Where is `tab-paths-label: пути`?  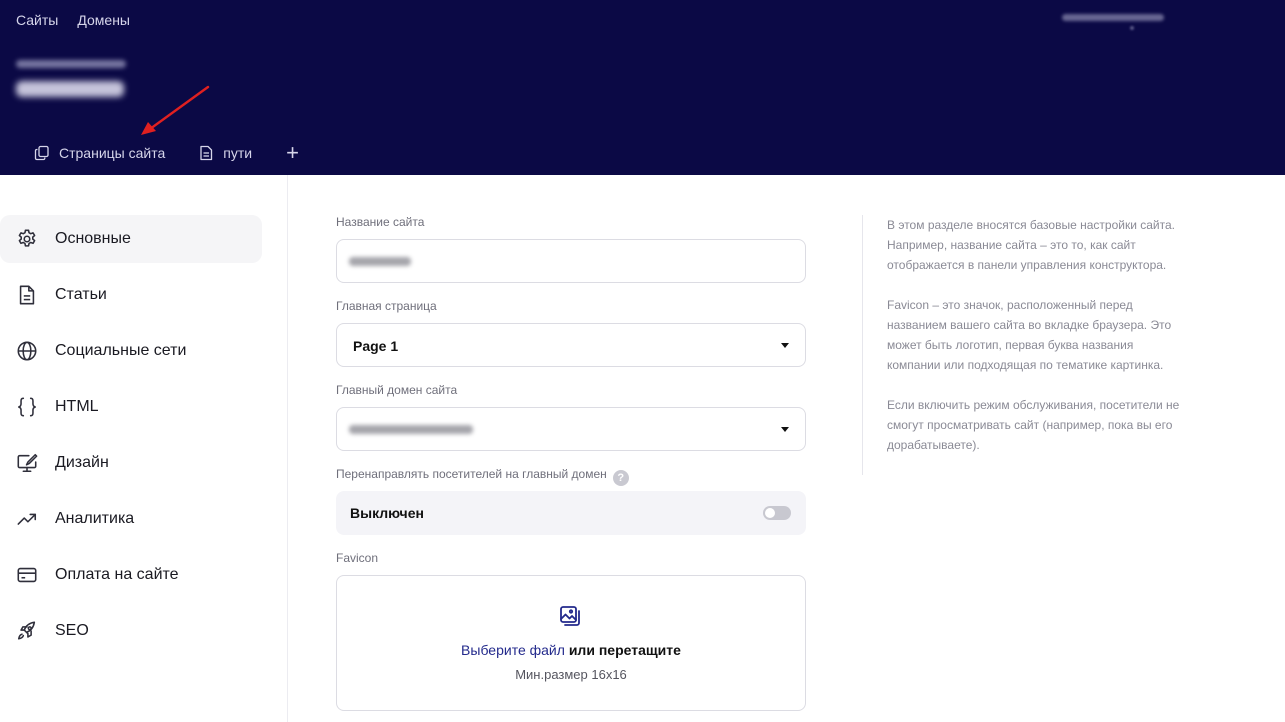
tab-paths-label: пути is located at coordinates (238, 153).